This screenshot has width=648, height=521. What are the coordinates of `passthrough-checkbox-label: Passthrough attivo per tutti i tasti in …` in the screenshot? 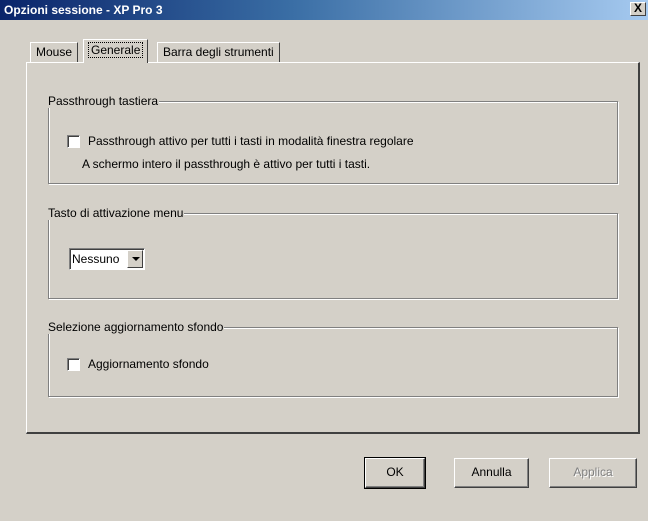 It's located at (251, 141).